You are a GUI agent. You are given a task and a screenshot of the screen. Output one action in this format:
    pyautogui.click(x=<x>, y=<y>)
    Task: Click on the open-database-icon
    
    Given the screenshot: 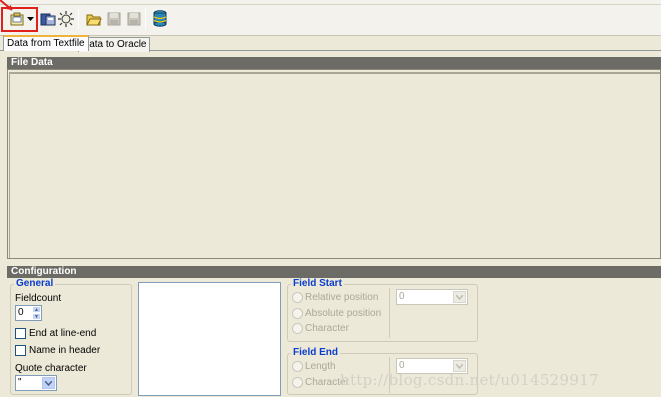 What is the action you would take?
    pyautogui.click(x=48, y=19)
    